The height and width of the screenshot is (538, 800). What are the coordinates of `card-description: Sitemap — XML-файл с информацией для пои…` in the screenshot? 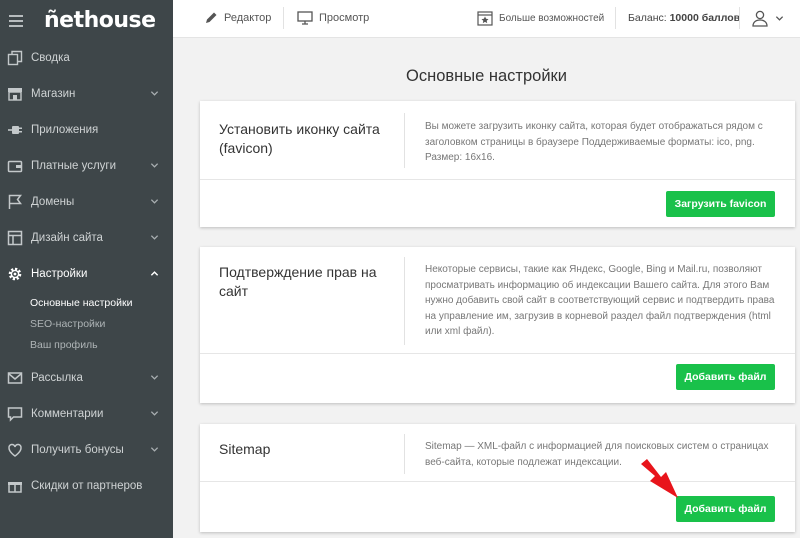 It's located at (597, 454).